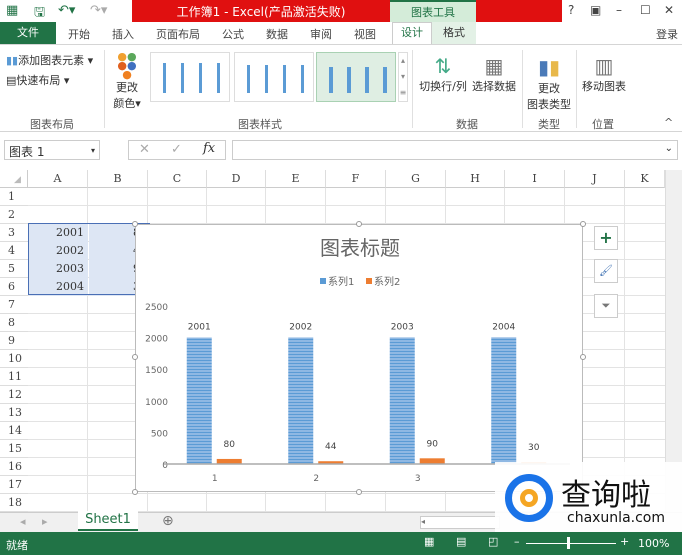 This screenshot has width=682, height=555. Describe the element at coordinates (14, 233) in the screenshot. I see `row-header-3: 3` at that location.